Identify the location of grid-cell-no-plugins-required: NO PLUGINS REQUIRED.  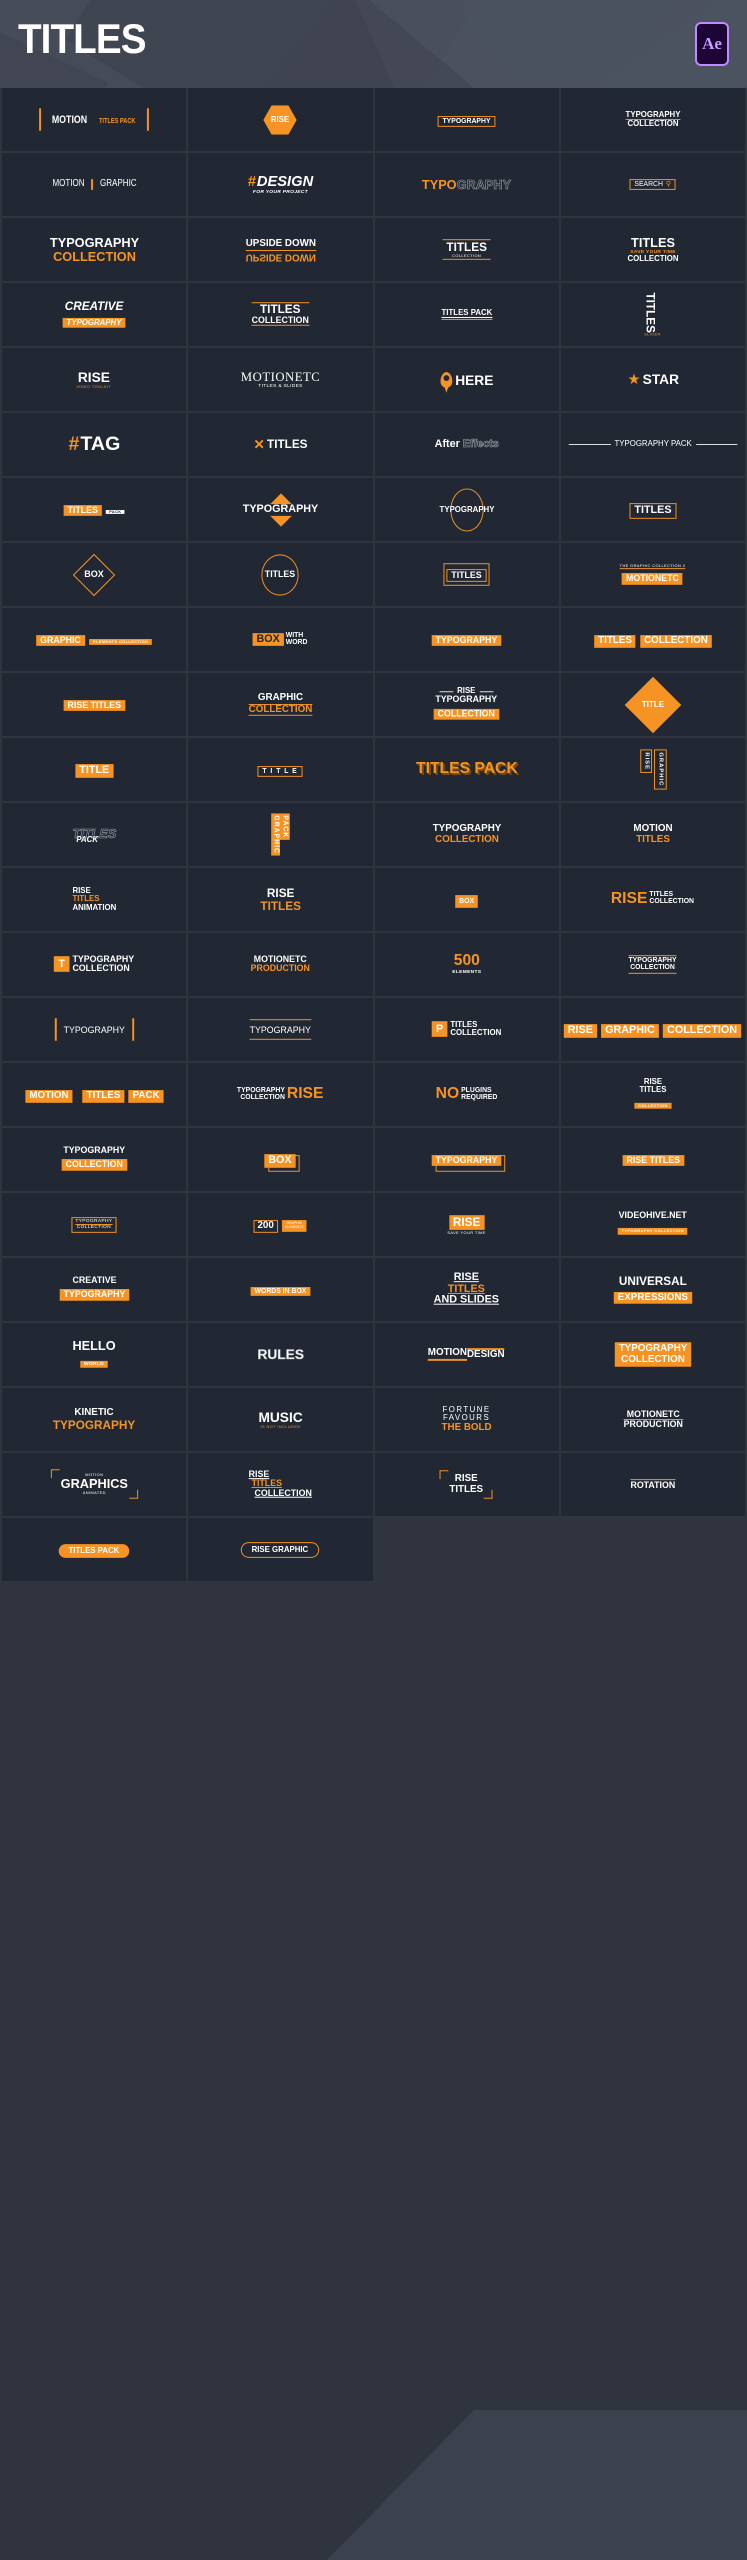
(466, 1094).